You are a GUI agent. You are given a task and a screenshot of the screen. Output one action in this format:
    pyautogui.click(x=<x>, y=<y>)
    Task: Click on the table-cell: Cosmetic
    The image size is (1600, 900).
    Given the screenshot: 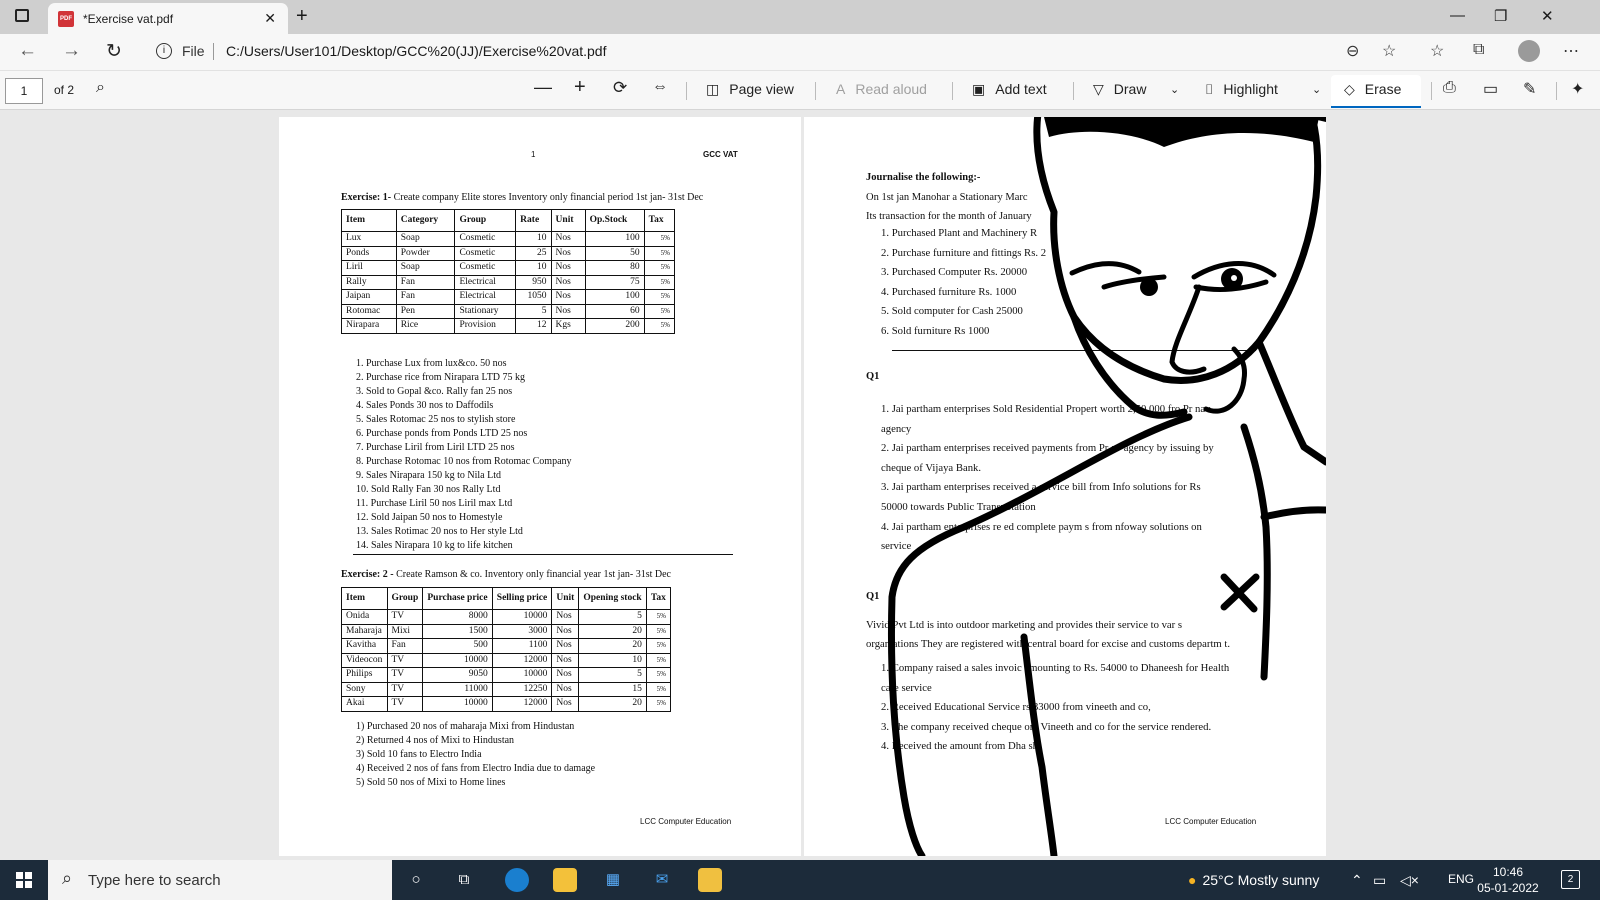 What is the action you would take?
    pyautogui.click(x=485, y=253)
    